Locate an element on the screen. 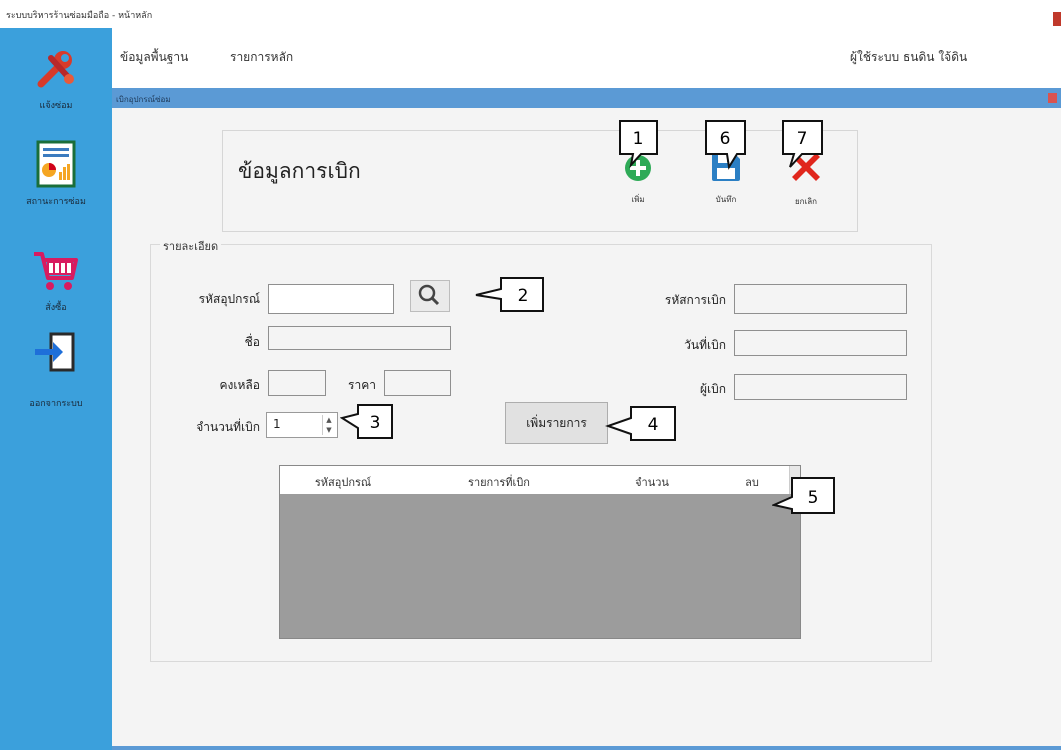  price-label: ราคา is located at coordinates (362, 385).